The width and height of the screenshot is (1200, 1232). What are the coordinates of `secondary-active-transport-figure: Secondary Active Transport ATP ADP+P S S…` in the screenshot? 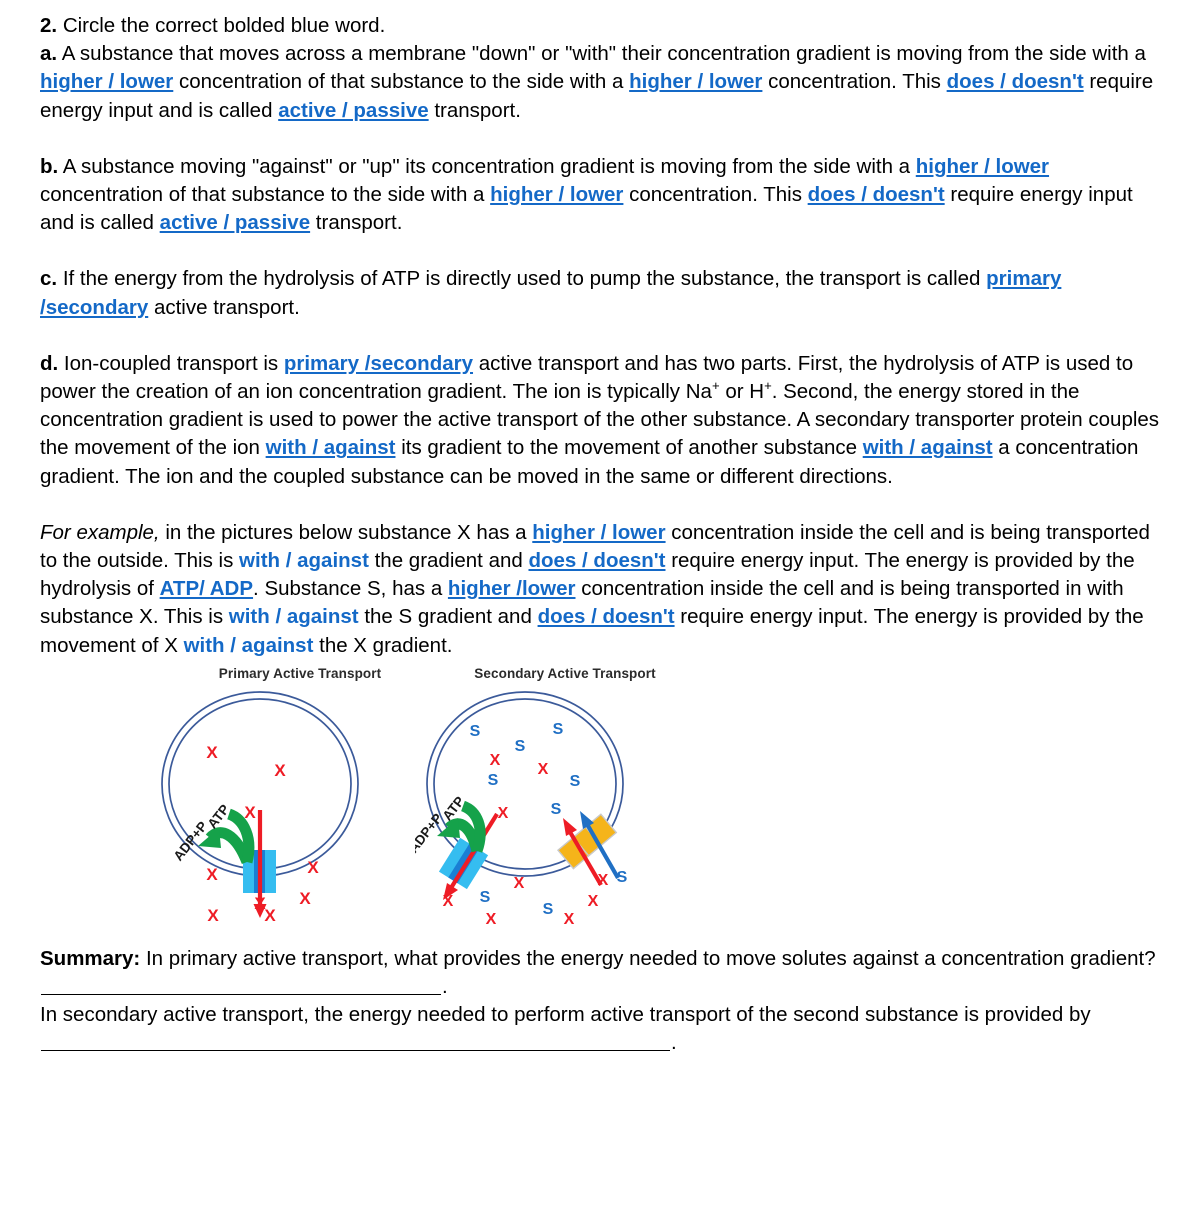 It's located at (565, 798).